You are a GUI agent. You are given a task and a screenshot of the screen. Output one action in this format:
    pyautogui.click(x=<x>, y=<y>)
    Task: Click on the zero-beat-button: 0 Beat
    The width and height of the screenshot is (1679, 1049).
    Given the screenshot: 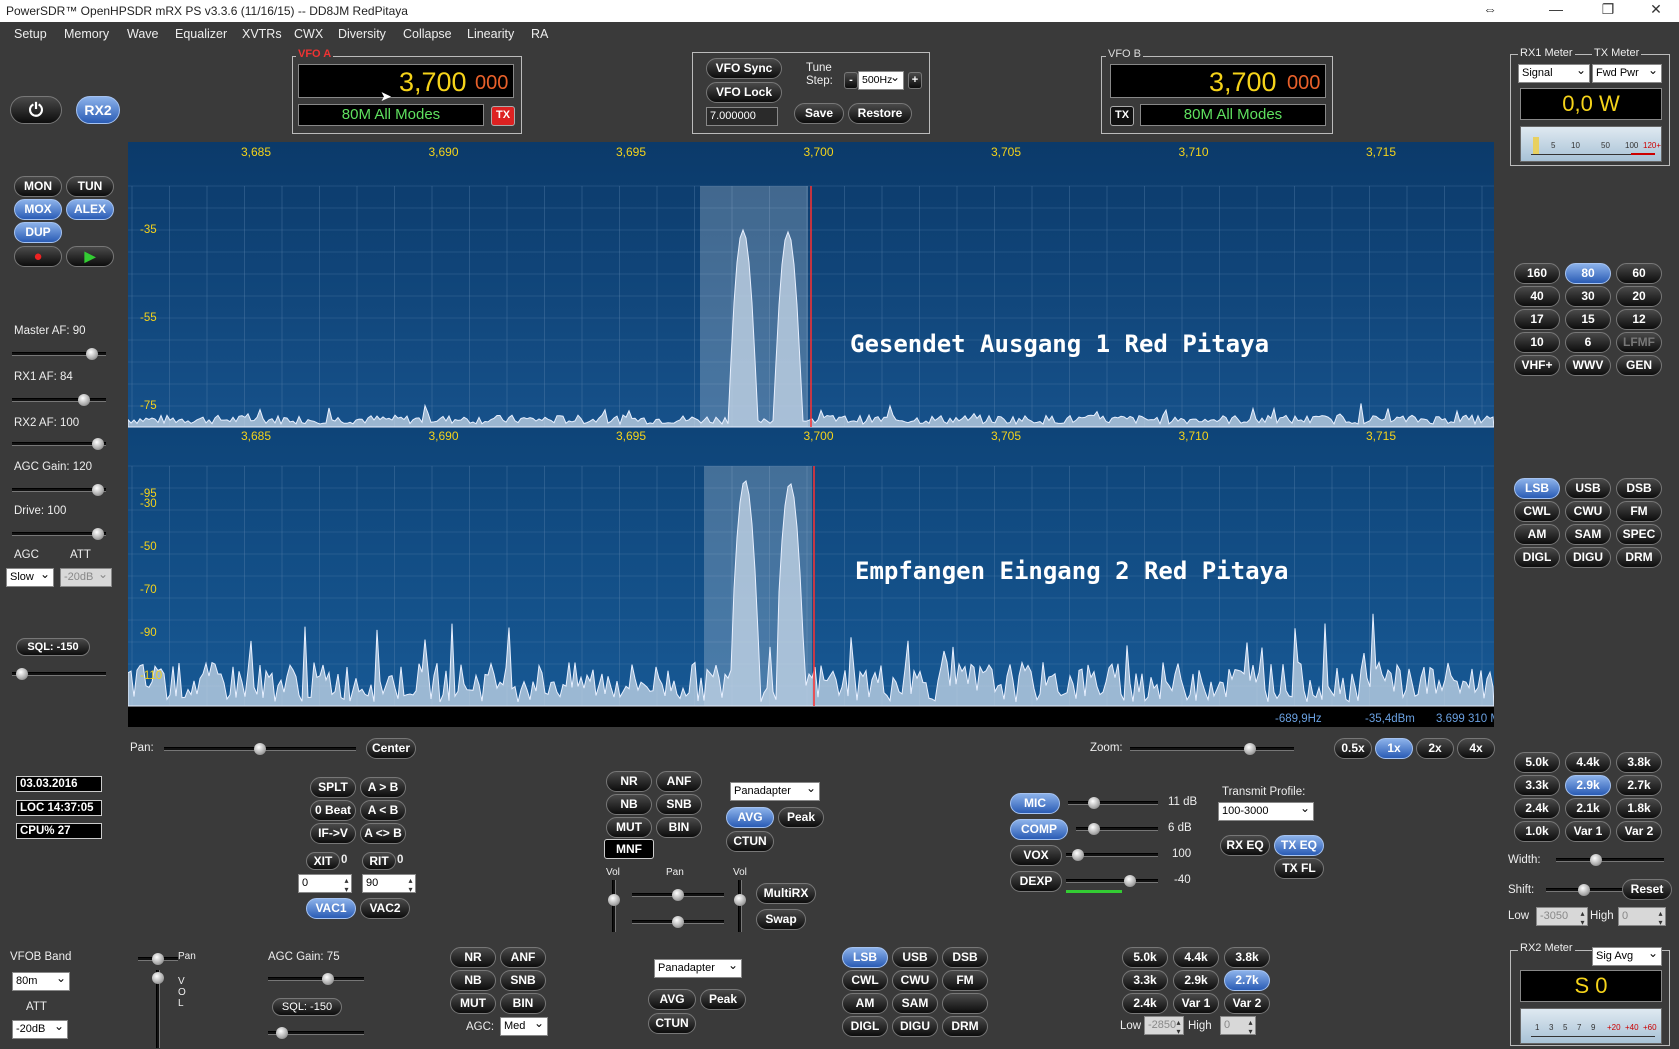 What is the action you would take?
    pyautogui.click(x=333, y=810)
    